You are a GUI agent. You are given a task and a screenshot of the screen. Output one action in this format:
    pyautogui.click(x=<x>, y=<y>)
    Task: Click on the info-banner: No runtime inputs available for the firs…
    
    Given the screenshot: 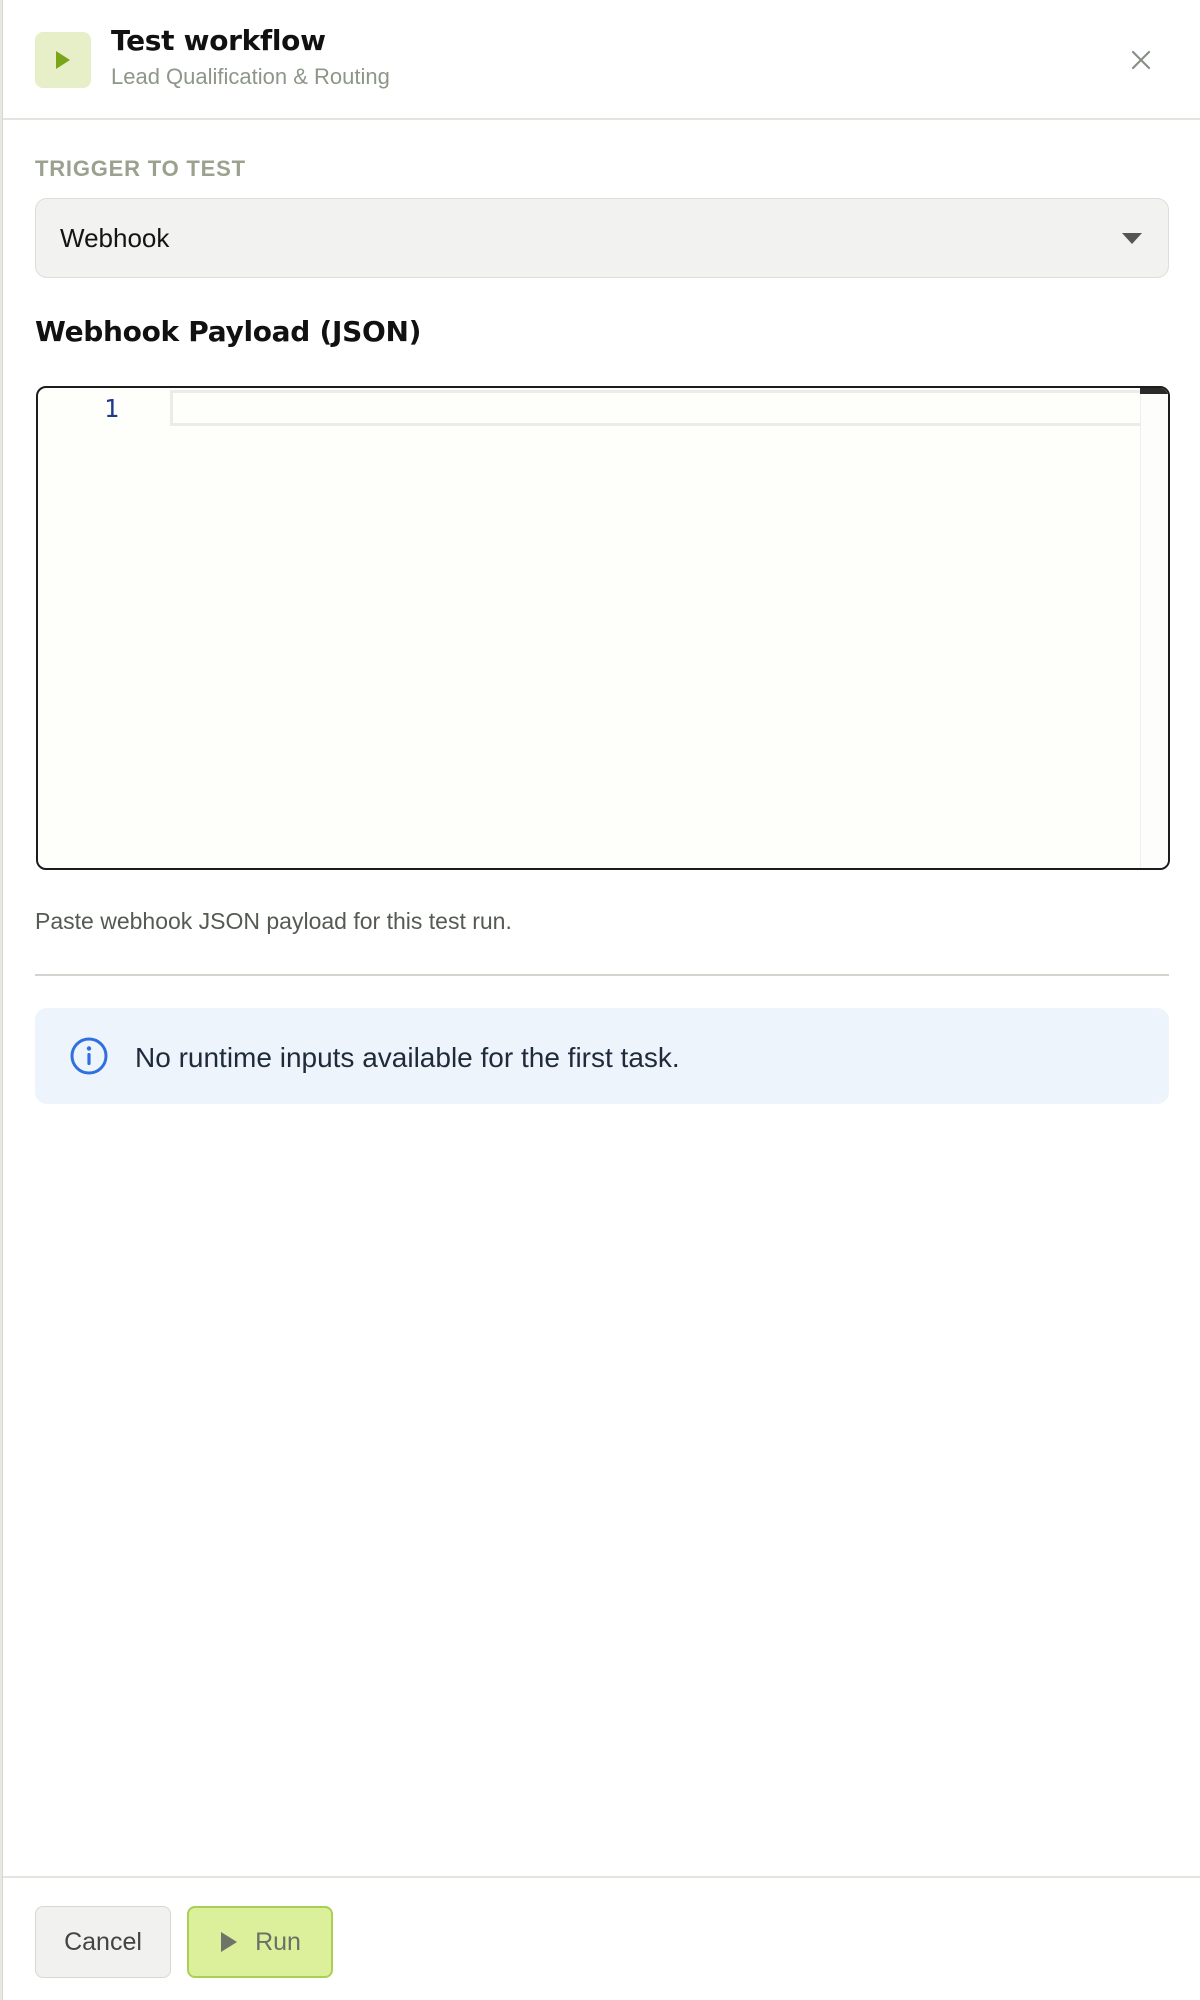 What is the action you would take?
    pyautogui.click(x=602, y=1056)
    